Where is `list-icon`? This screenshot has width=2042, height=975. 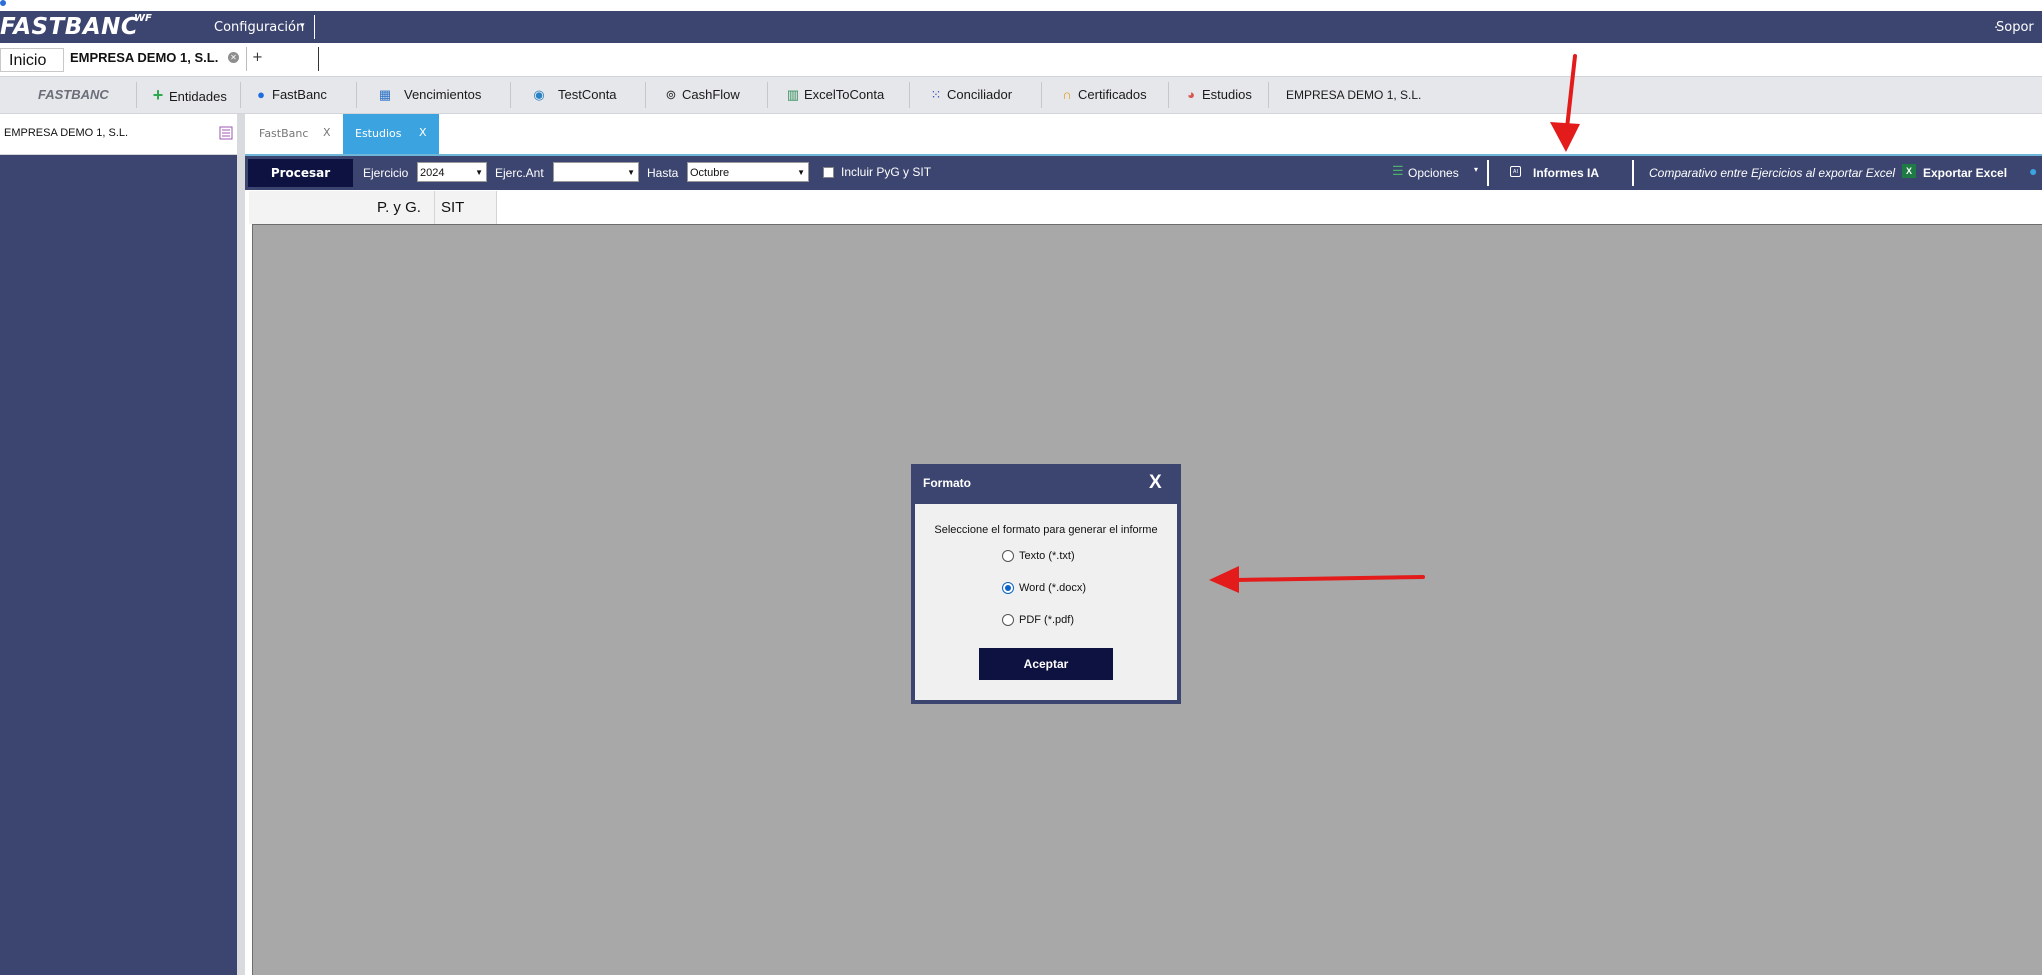
list-icon is located at coordinates (226, 133).